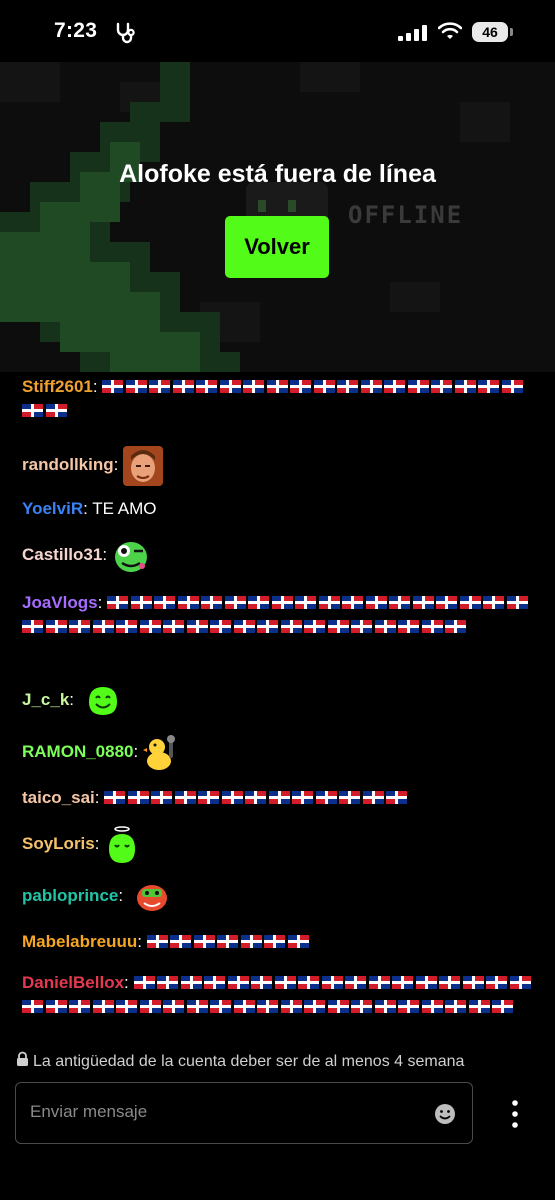  I want to click on chat-username: JoaVlogs, so click(60, 602).